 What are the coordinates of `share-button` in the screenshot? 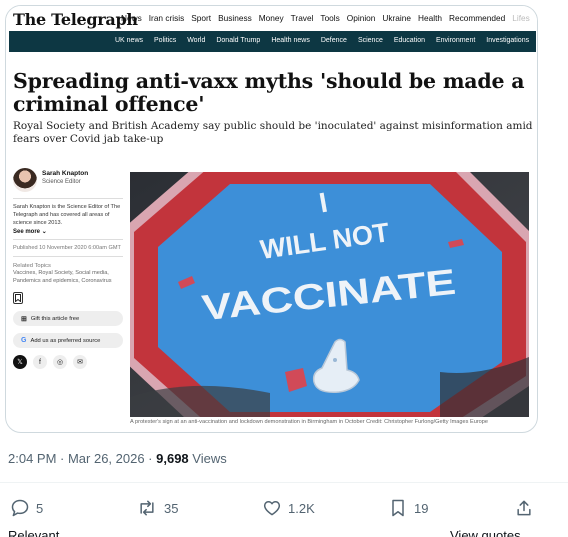 It's located at (524, 508).